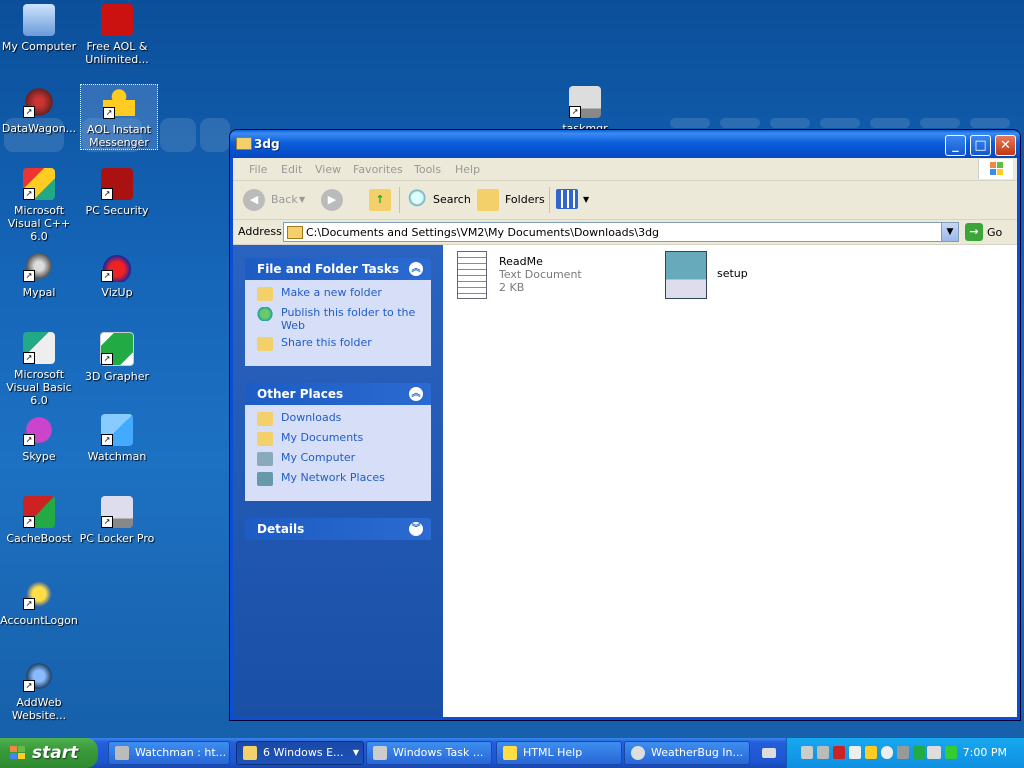 This screenshot has width=1024, height=768. Describe the element at coordinates (265, 314) in the screenshot. I see `globe-icon` at that location.